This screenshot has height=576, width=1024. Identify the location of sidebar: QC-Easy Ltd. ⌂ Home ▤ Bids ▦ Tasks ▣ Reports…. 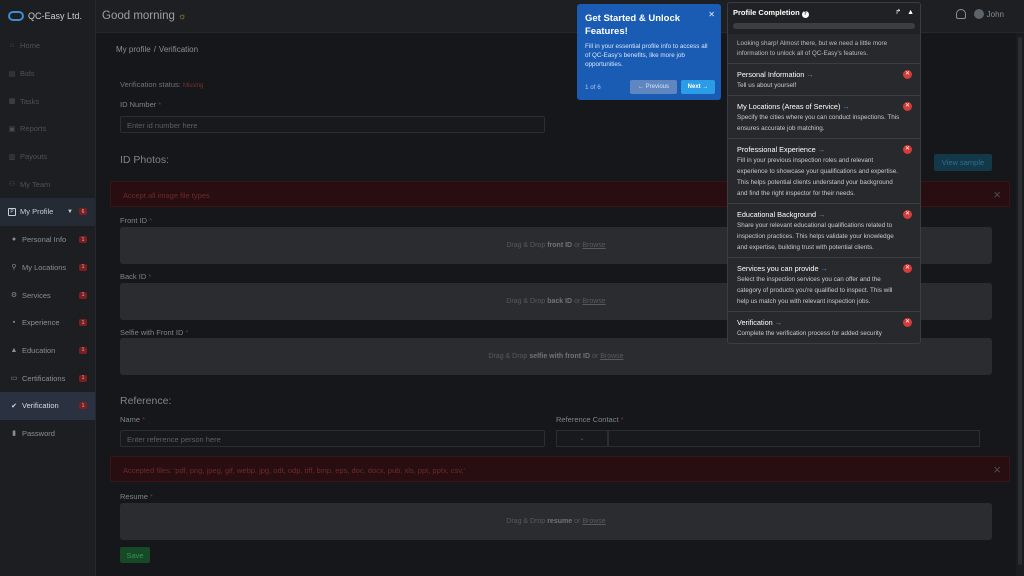
(48, 288).